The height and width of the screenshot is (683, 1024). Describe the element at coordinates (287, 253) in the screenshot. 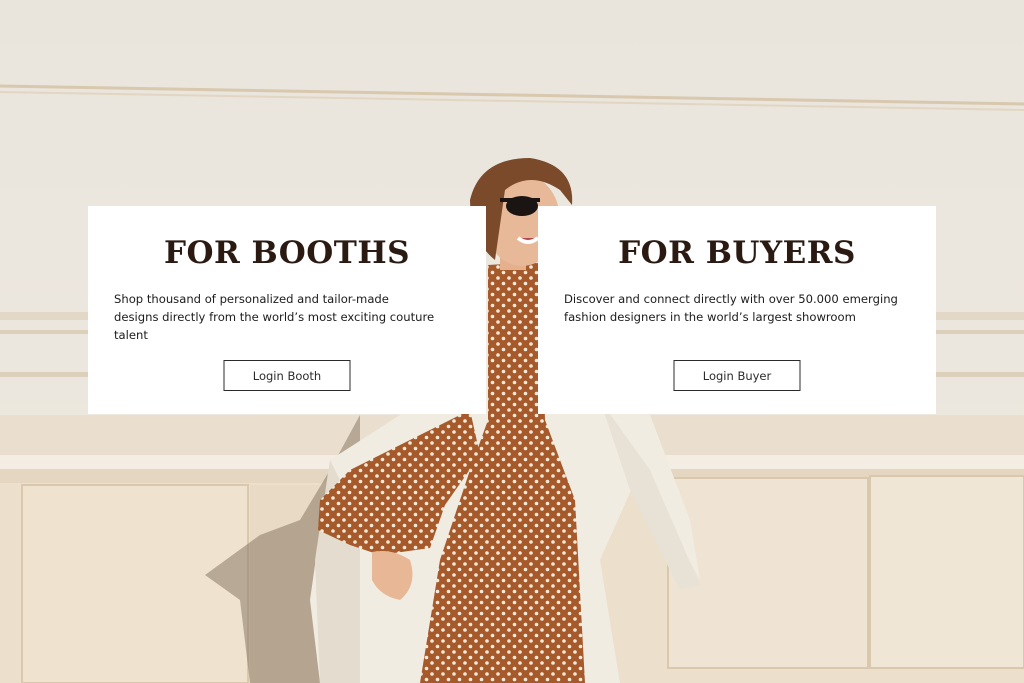

I see `booths-title: FOR BOOTHS` at that location.